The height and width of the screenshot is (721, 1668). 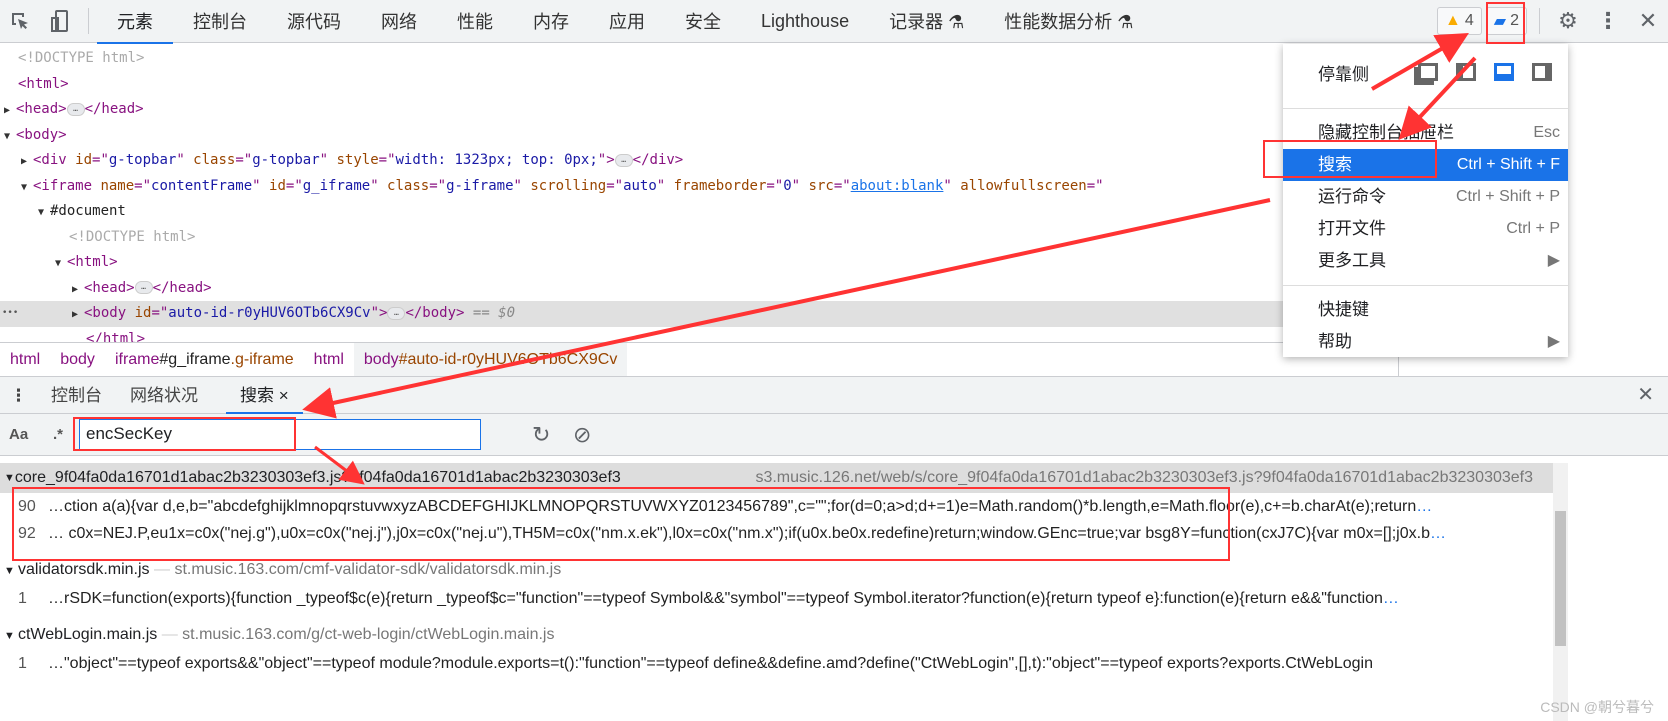 What do you see at coordinates (399, 21) in the screenshot?
I see `tab-3: 网络` at bounding box center [399, 21].